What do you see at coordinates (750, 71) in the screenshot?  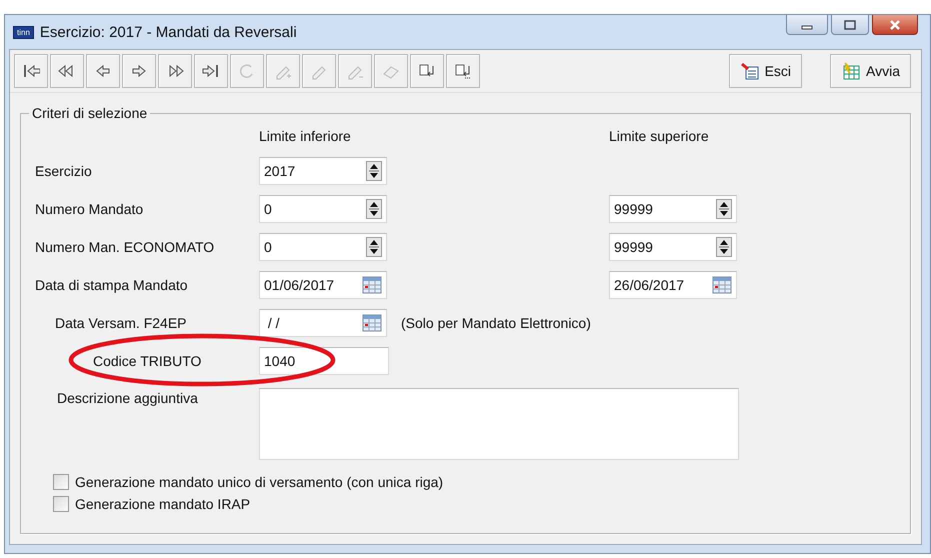 I see `exit-document-icon` at bounding box center [750, 71].